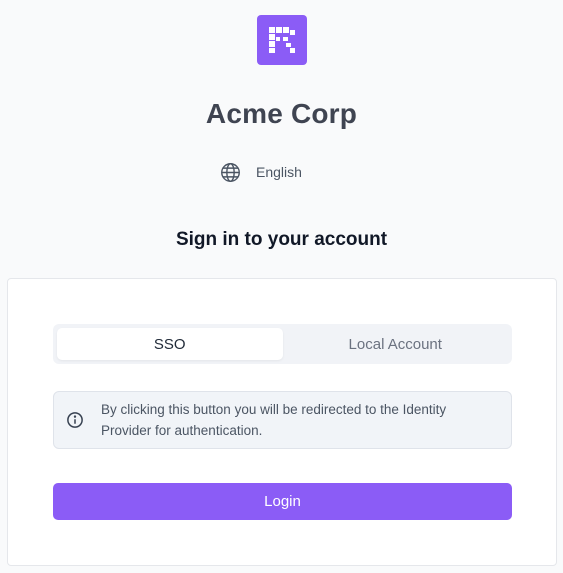  Describe the element at coordinates (75, 420) in the screenshot. I see `info-icon` at that location.